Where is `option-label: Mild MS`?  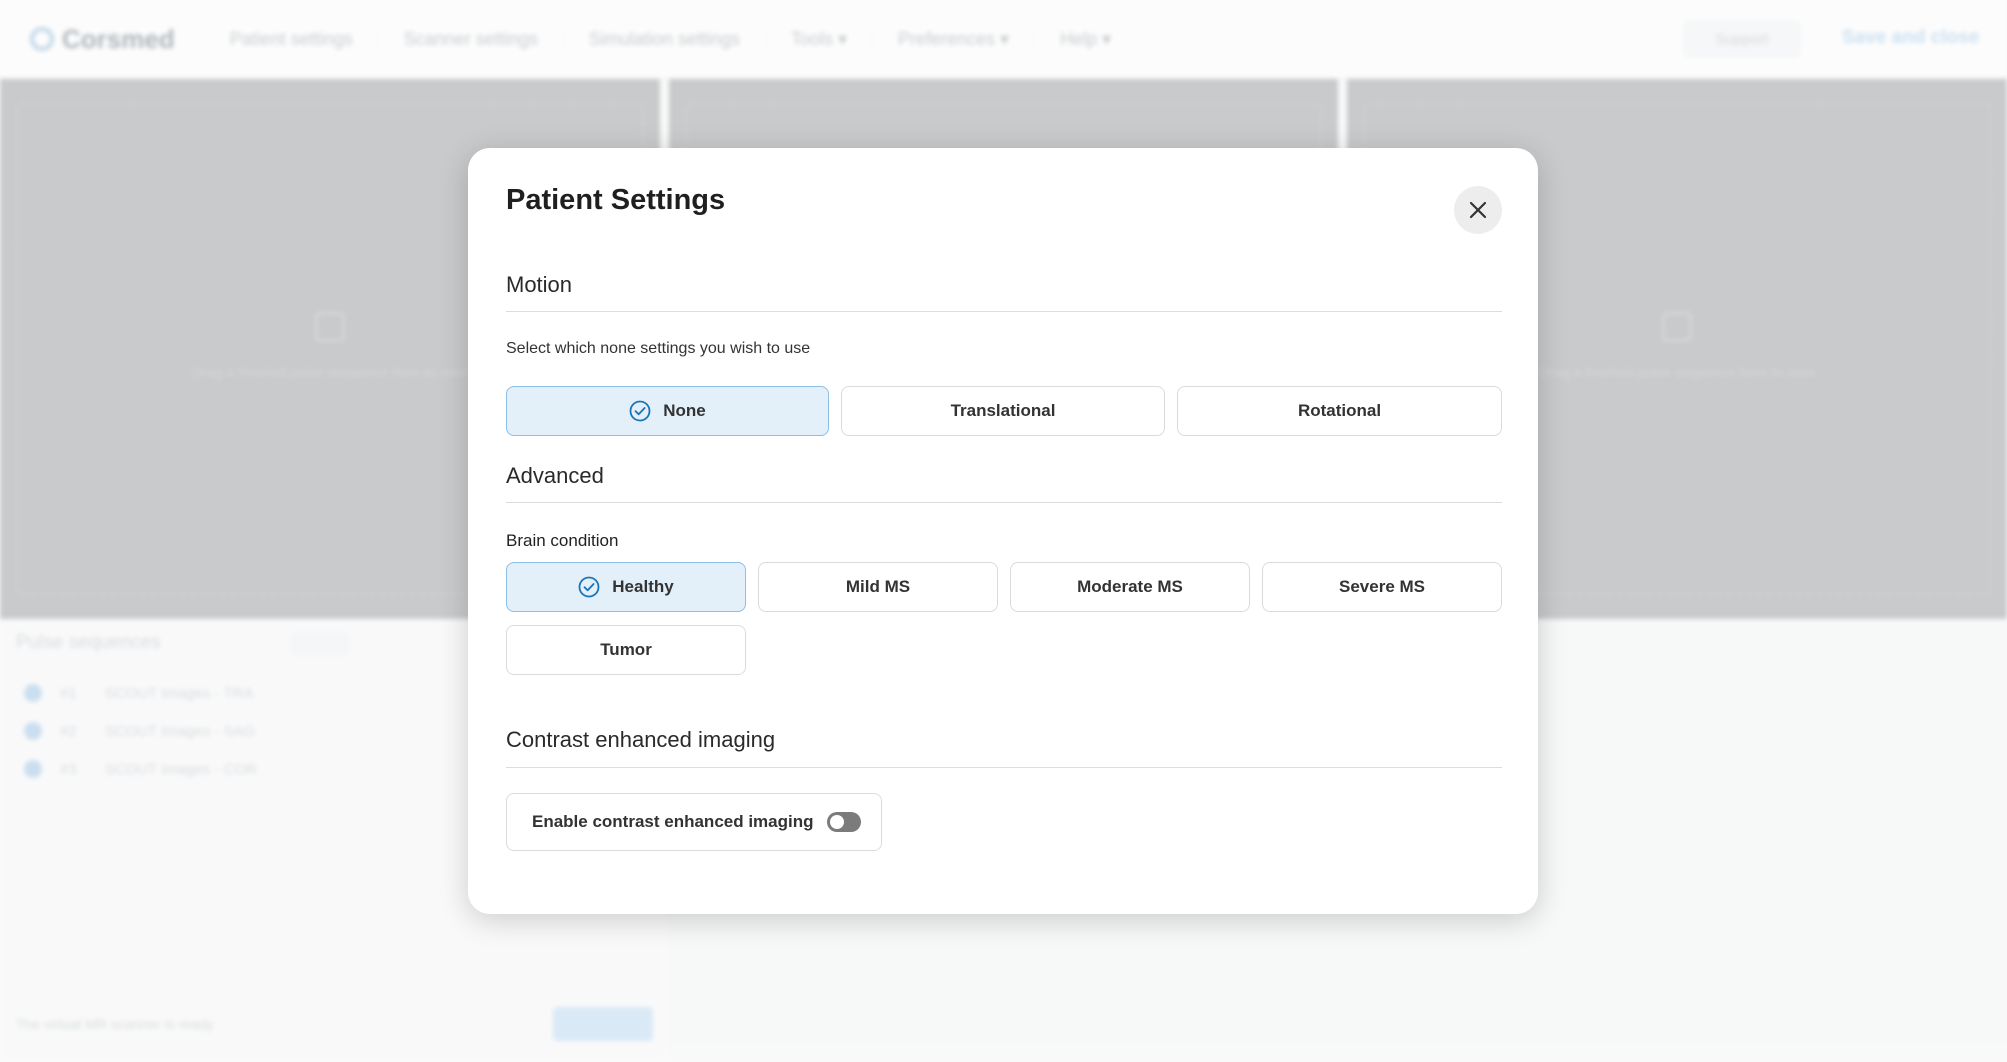 option-label: Mild MS is located at coordinates (878, 586).